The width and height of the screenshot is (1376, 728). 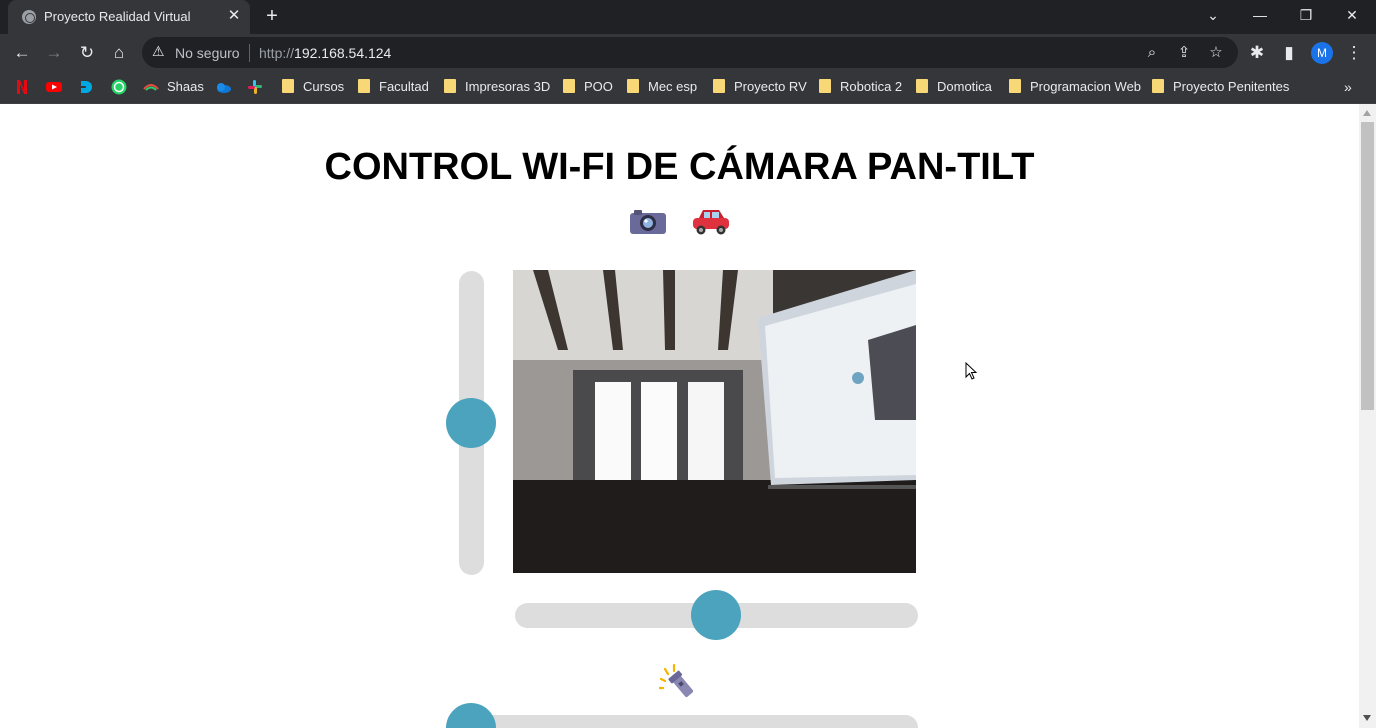 I want to click on netflix-icon, so click(x=22, y=87).